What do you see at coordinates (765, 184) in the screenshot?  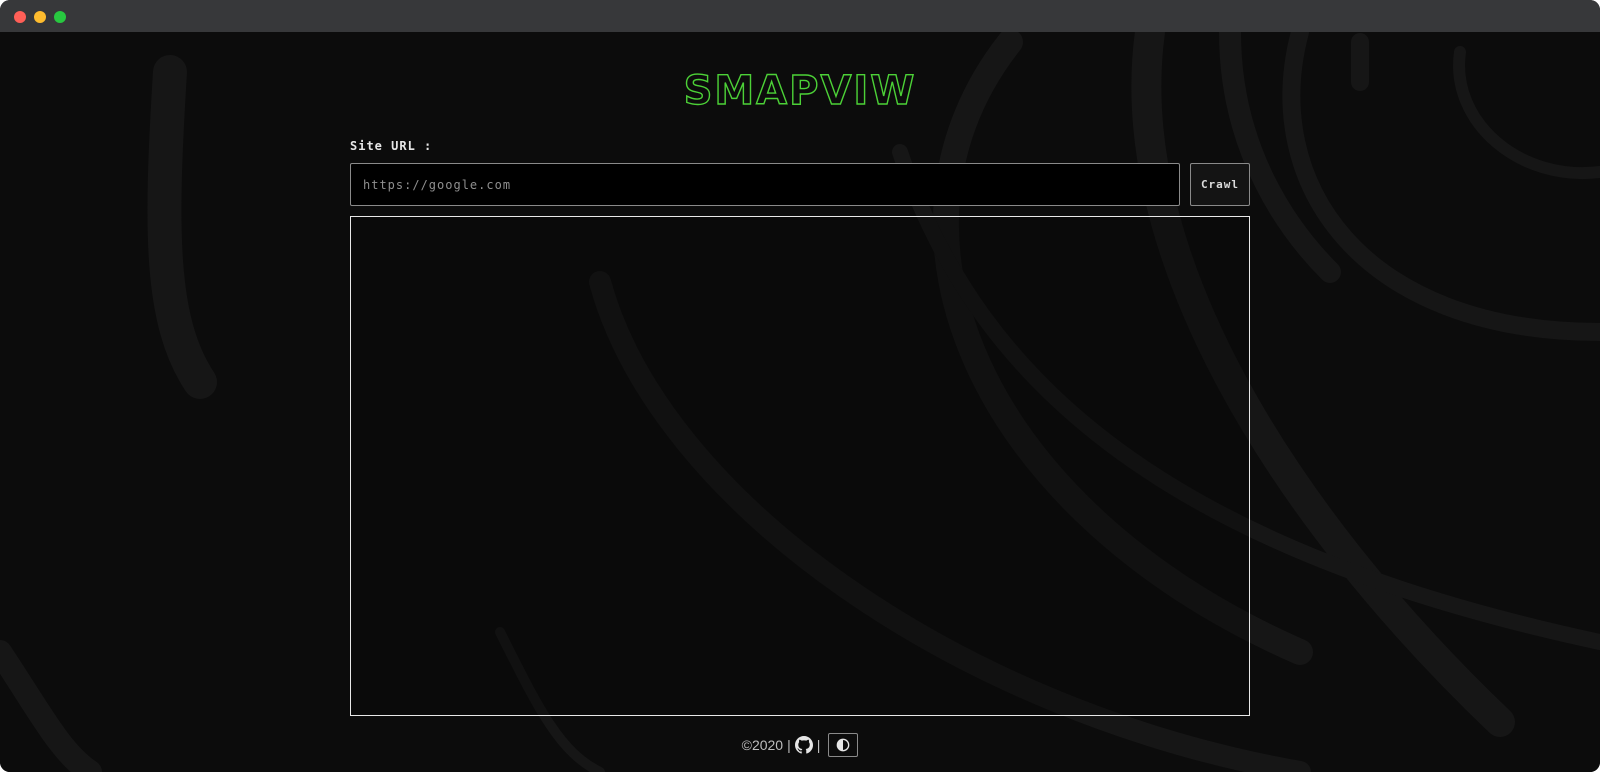 I see `site-url-input` at bounding box center [765, 184].